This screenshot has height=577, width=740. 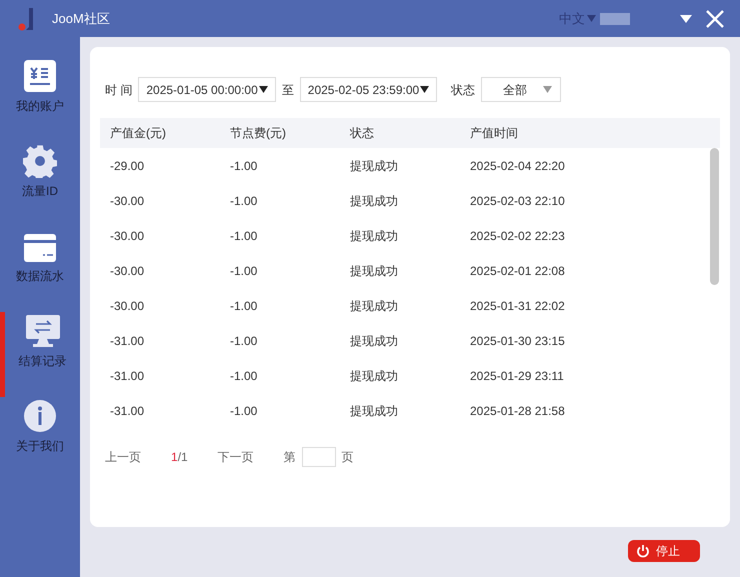 I want to click on table-cell-text: 2025-01-30 23:15, so click(x=518, y=341).